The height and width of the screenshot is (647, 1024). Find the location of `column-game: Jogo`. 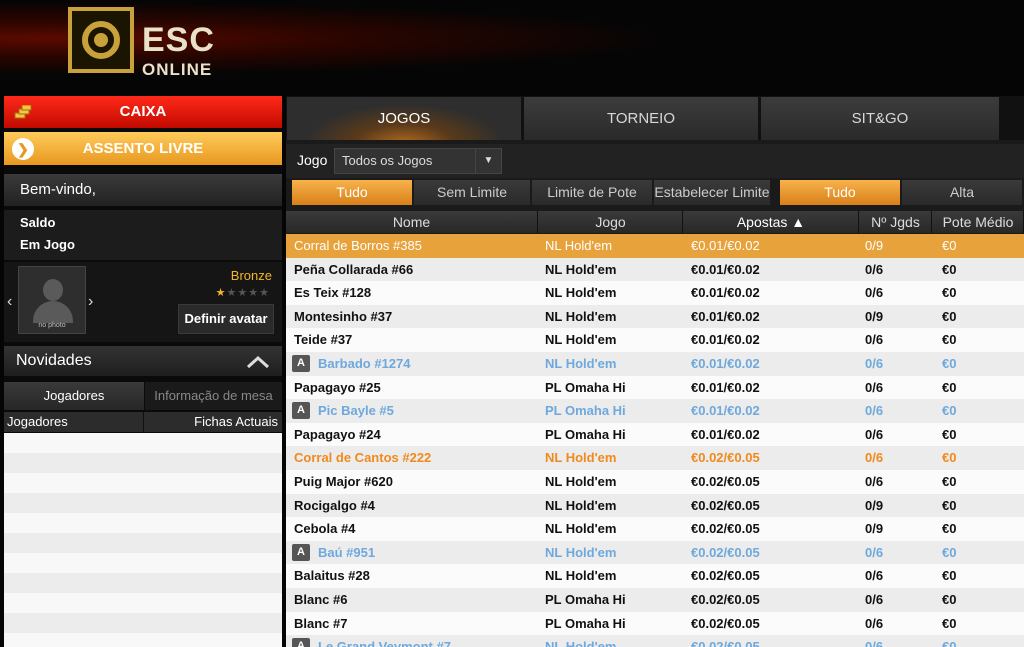

column-game: Jogo is located at coordinates (611, 222).